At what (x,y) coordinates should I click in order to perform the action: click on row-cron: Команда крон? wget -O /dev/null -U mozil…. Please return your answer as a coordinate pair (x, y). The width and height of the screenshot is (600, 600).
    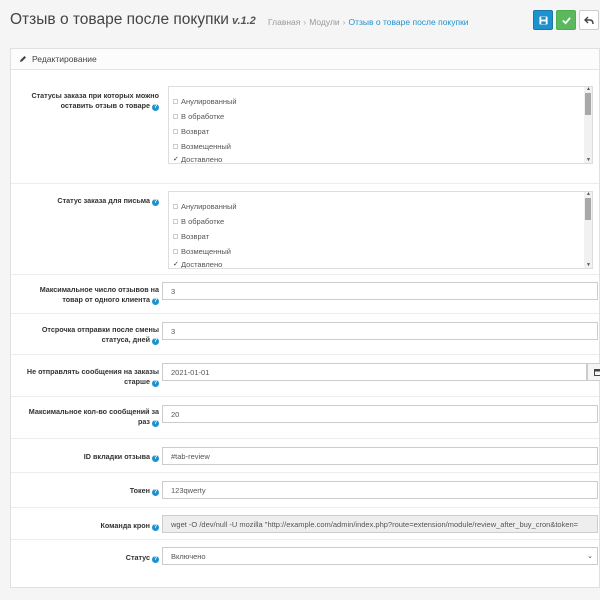
    Looking at the image, I should click on (305, 524).